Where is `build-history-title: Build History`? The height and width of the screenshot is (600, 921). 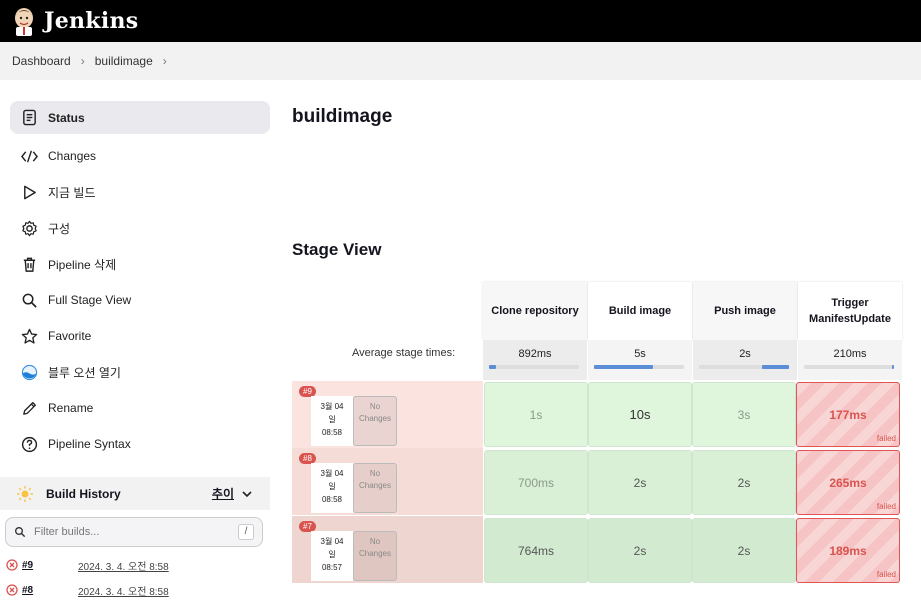 build-history-title: Build History is located at coordinates (83, 493).